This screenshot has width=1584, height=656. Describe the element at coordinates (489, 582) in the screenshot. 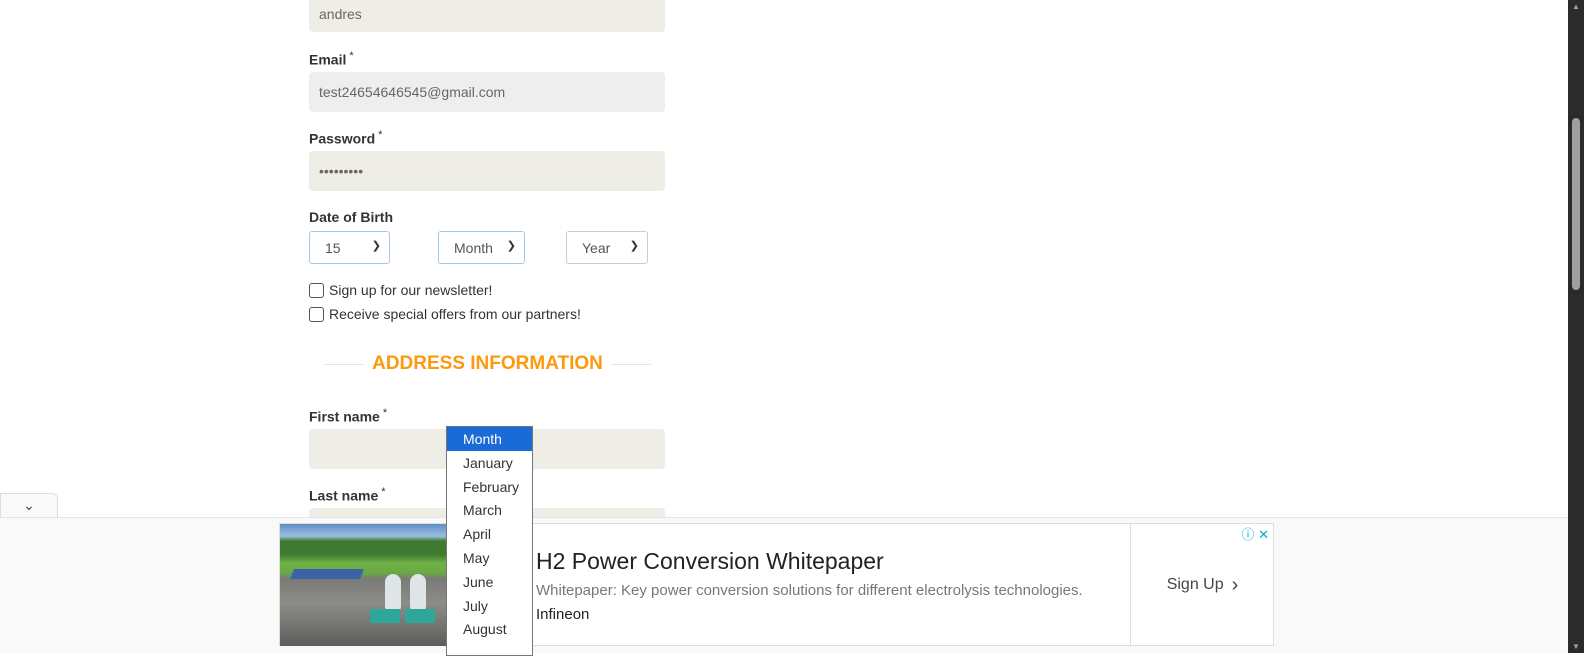

I see `month-option: June` at that location.